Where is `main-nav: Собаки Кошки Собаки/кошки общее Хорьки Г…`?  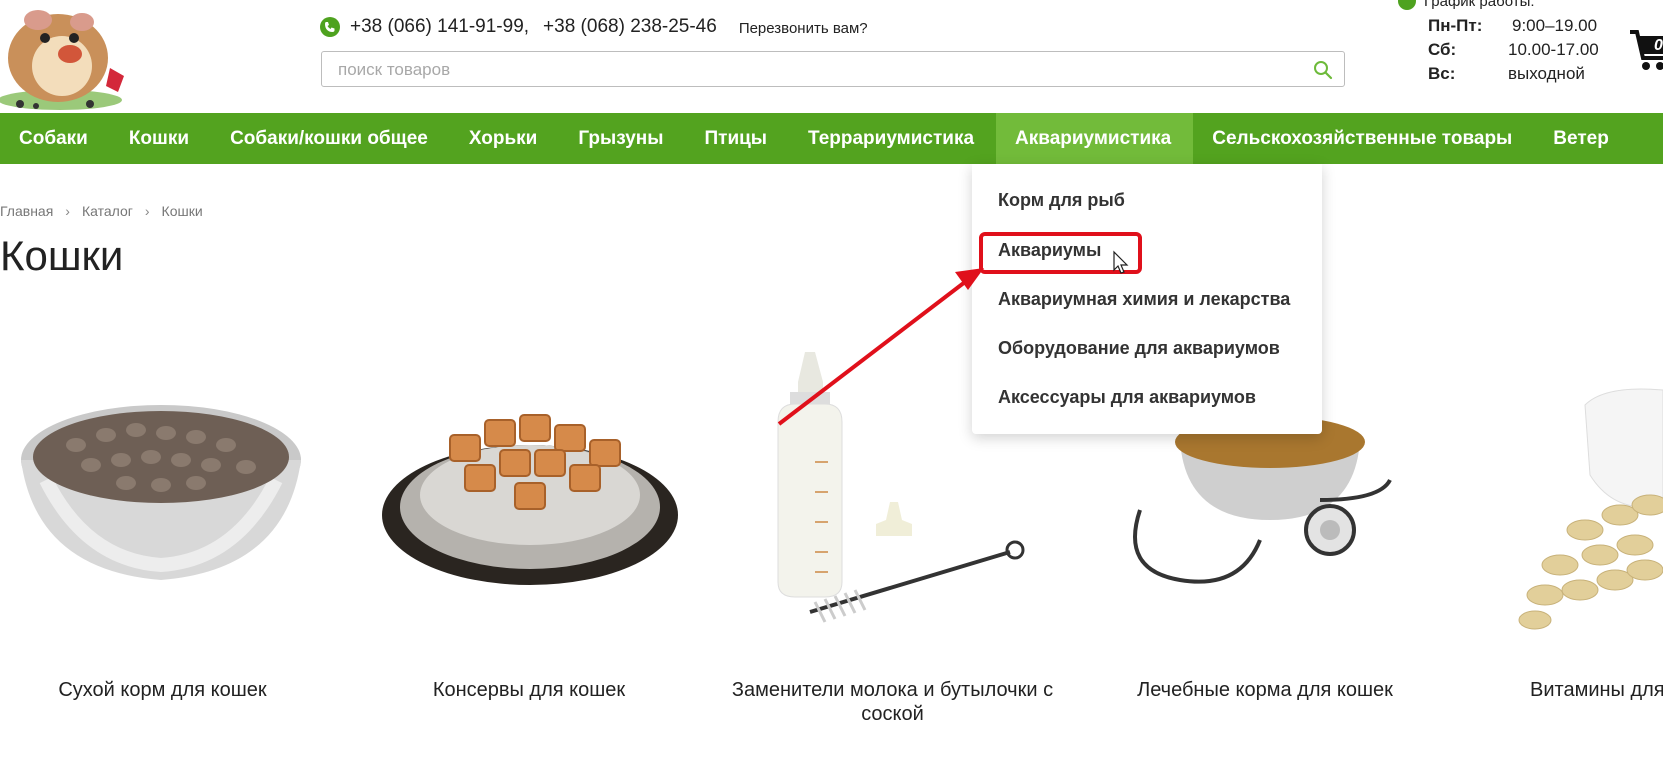 main-nav: Собаки Кошки Собаки/кошки общее Хорьки Г… is located at coordinates (831, 138).